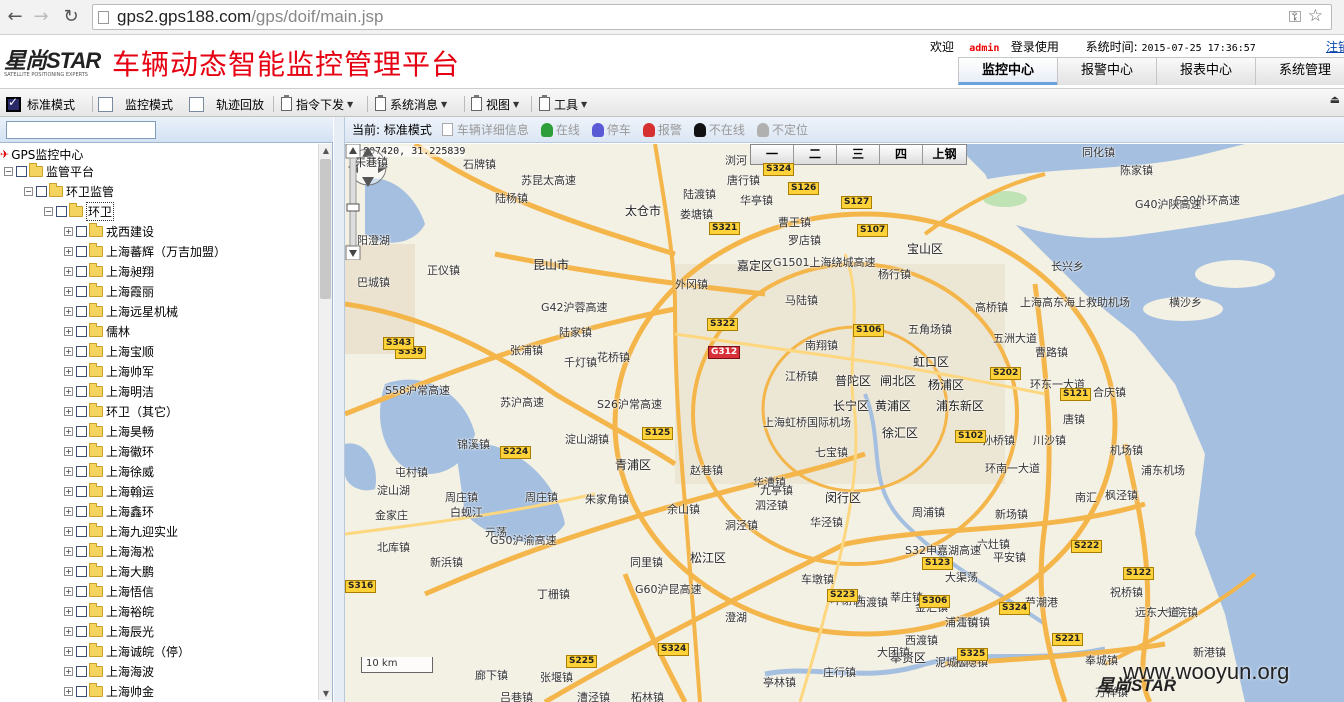 Image resolution: width=1344 pixels, height=702 pixels. Describe the element at coordinates (41, 17) in the screenshot. I see `forward-icon: →` at that location.